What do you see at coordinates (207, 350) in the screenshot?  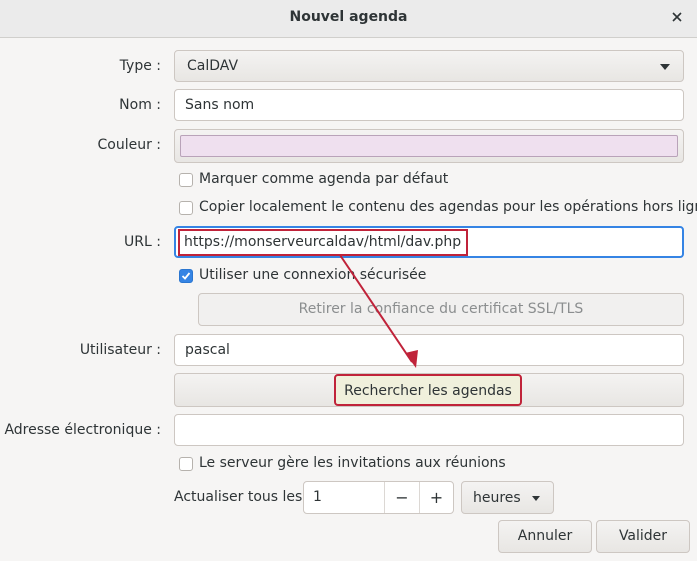 I see `utilisateur-value: pascal` at bounding box center [207, 350].